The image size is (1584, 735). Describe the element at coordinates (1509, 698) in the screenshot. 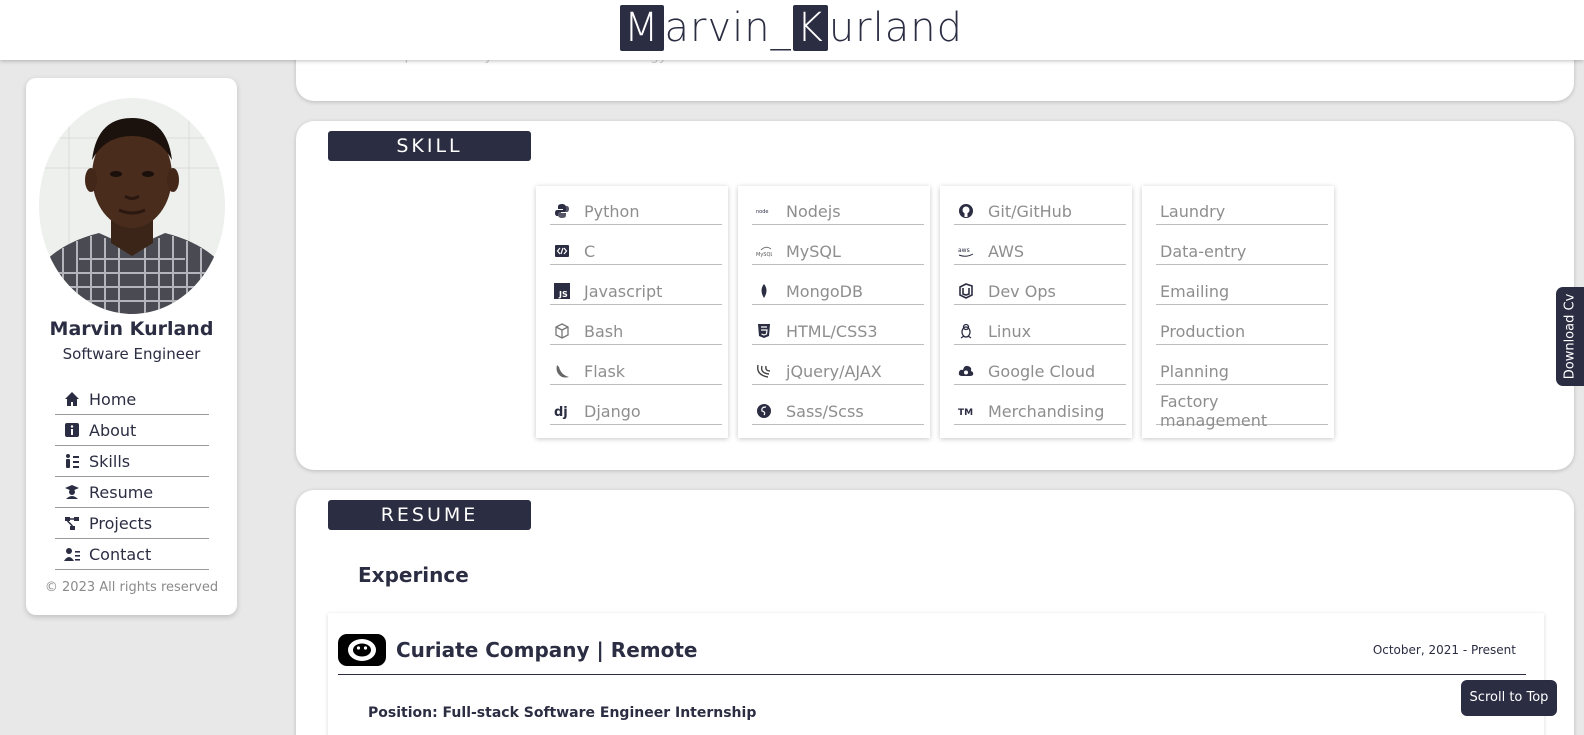

I see `scroll-to-top-button: Scroll to Top` at that location.